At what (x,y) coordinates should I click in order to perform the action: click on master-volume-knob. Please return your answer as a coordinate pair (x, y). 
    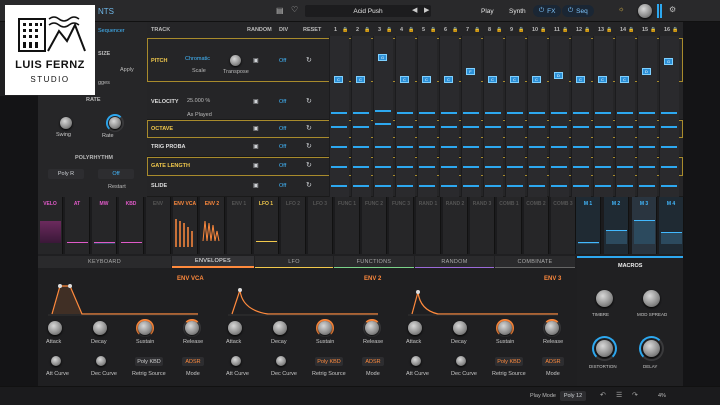
    Looking at the image, I should click on (645, 11).